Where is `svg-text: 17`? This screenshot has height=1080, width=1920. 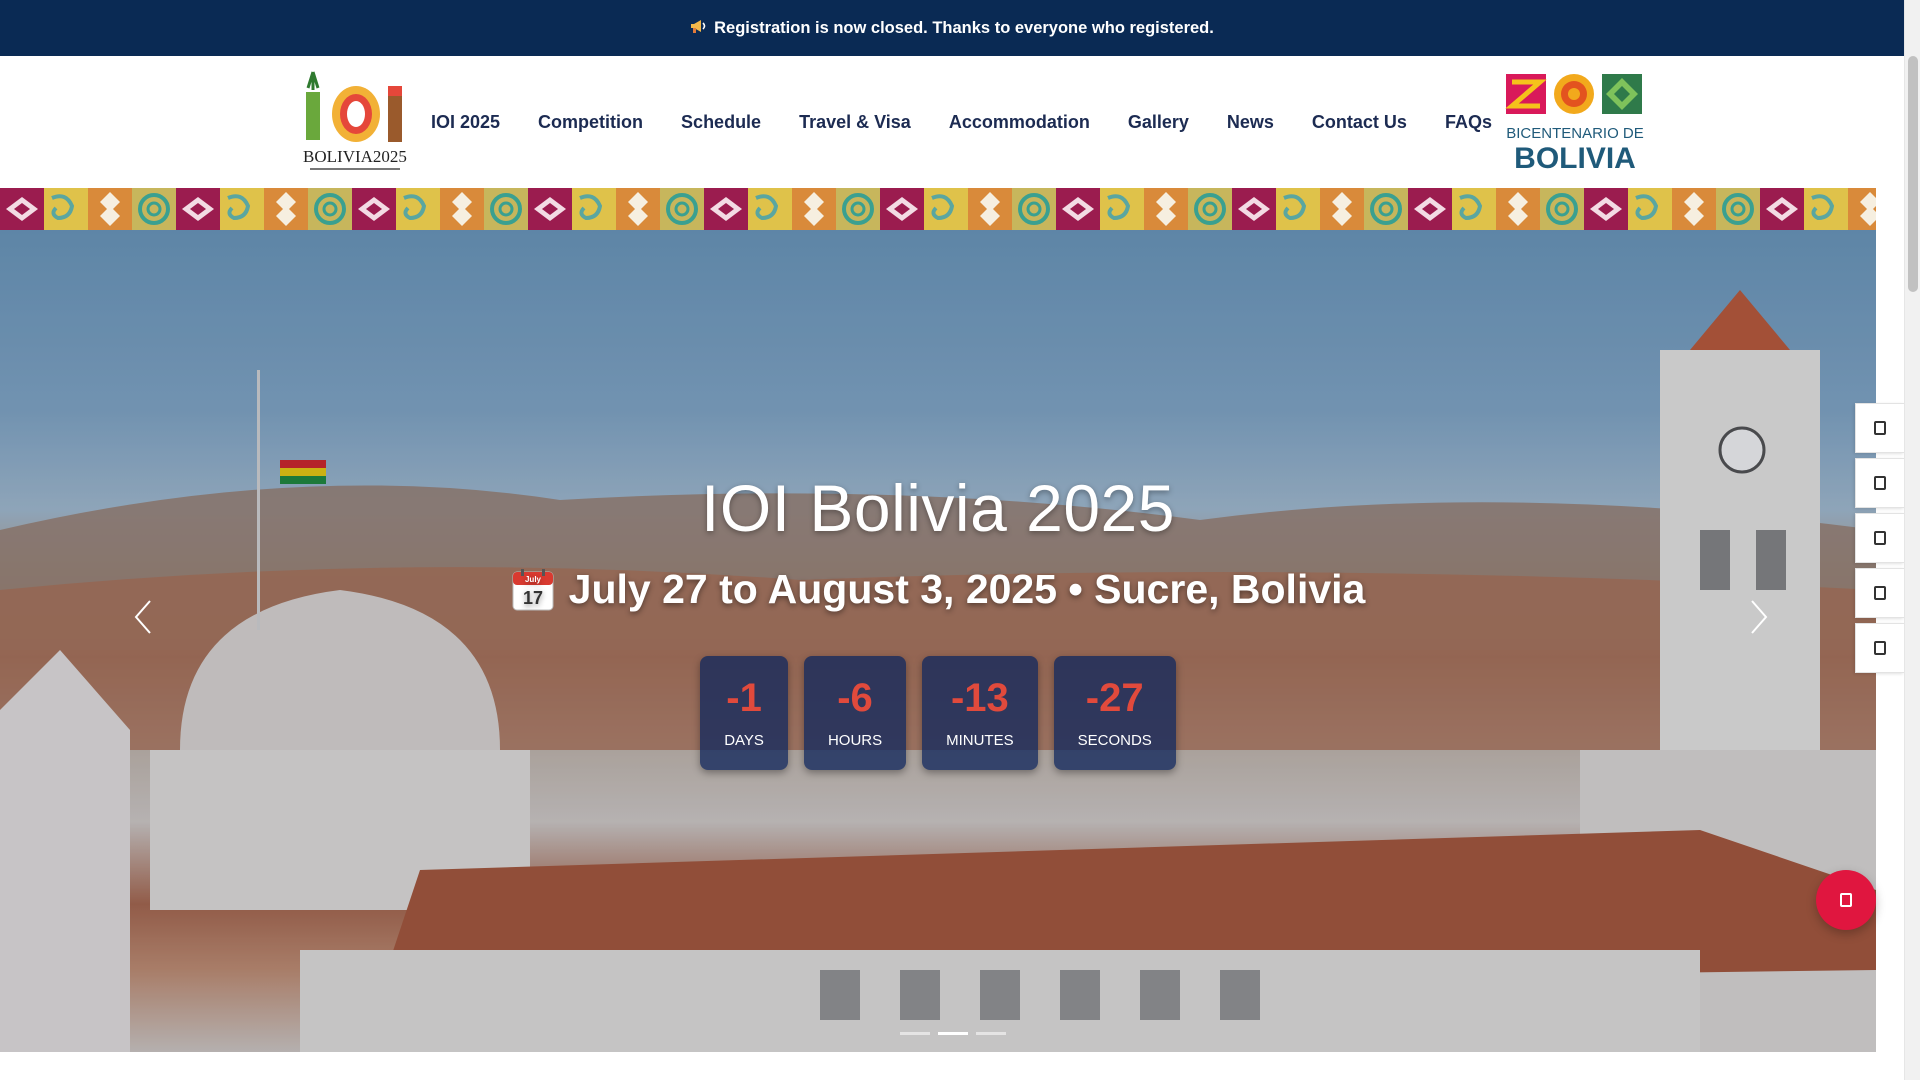
svg-text: 17 is located at coordinates (533, 598).